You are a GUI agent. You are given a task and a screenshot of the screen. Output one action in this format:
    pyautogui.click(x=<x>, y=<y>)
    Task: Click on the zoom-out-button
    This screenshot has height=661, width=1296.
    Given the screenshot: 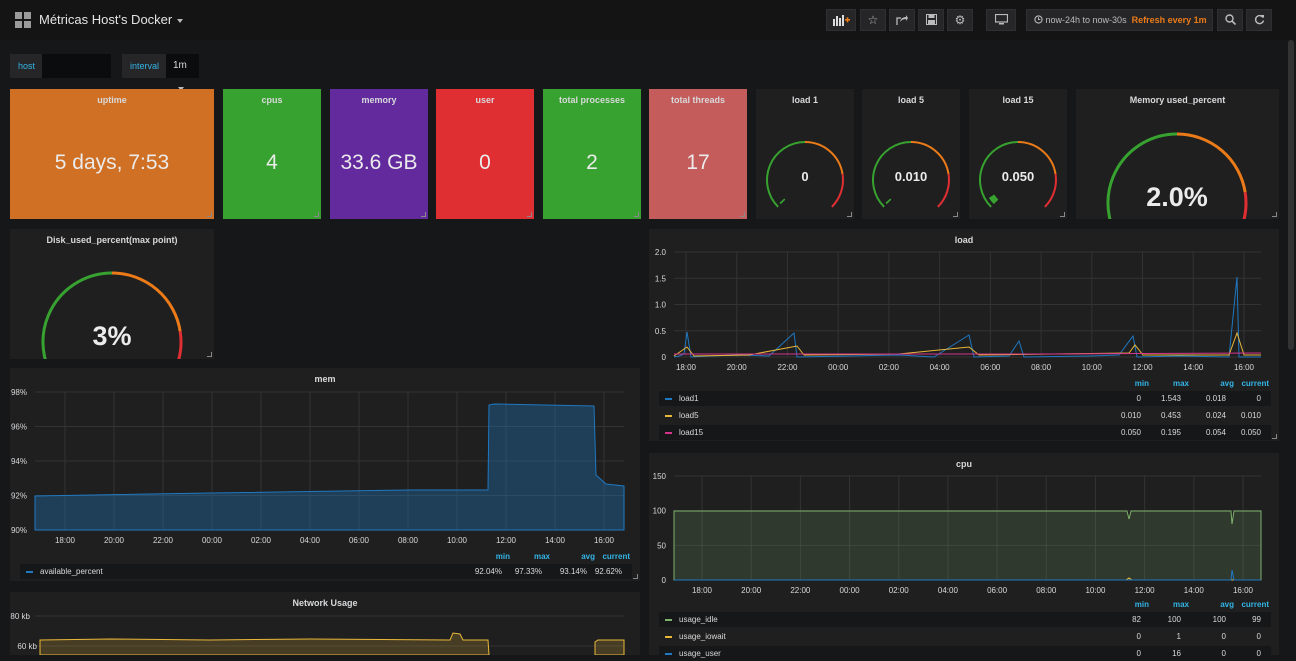 What is the action you would take?
    pyautogui.click(x=1230, y=20)
    